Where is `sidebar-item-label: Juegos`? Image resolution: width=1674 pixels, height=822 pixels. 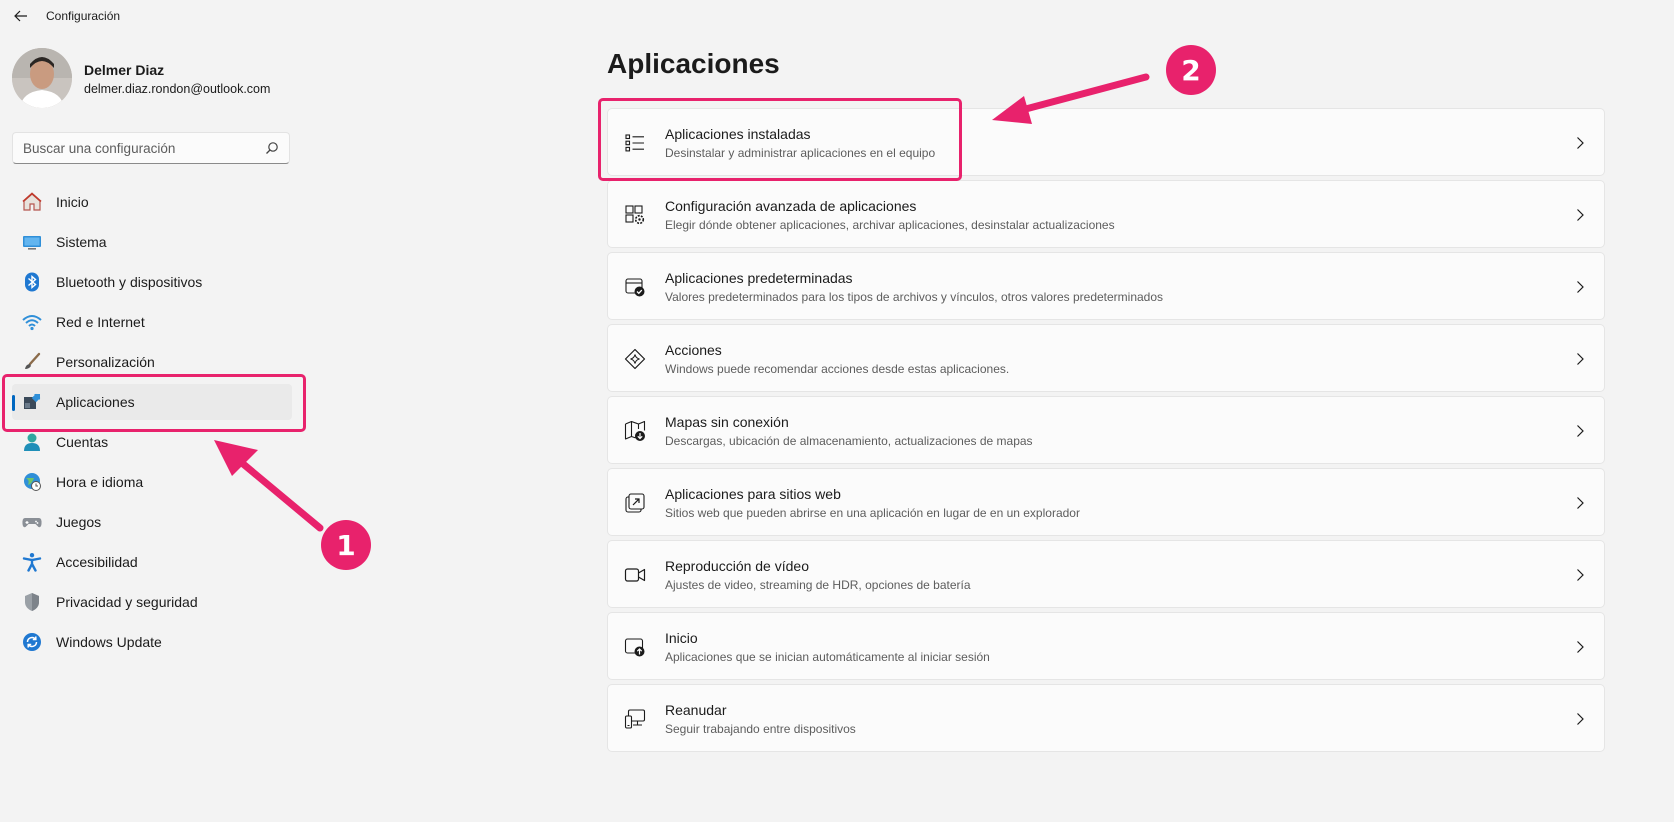
sidebar-item-label: Juegos is located at coordinates (79, 522).